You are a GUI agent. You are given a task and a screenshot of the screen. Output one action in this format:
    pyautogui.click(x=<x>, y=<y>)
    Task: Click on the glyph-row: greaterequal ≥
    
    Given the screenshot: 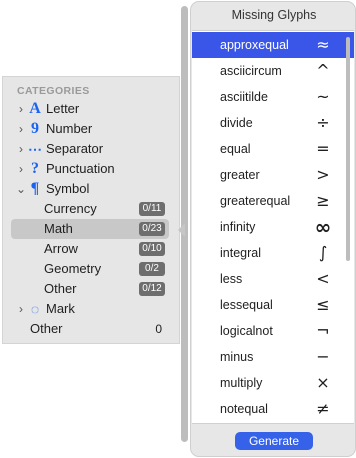 What is the action you would take?
    pyautogui.click(x=273, y=201)
    